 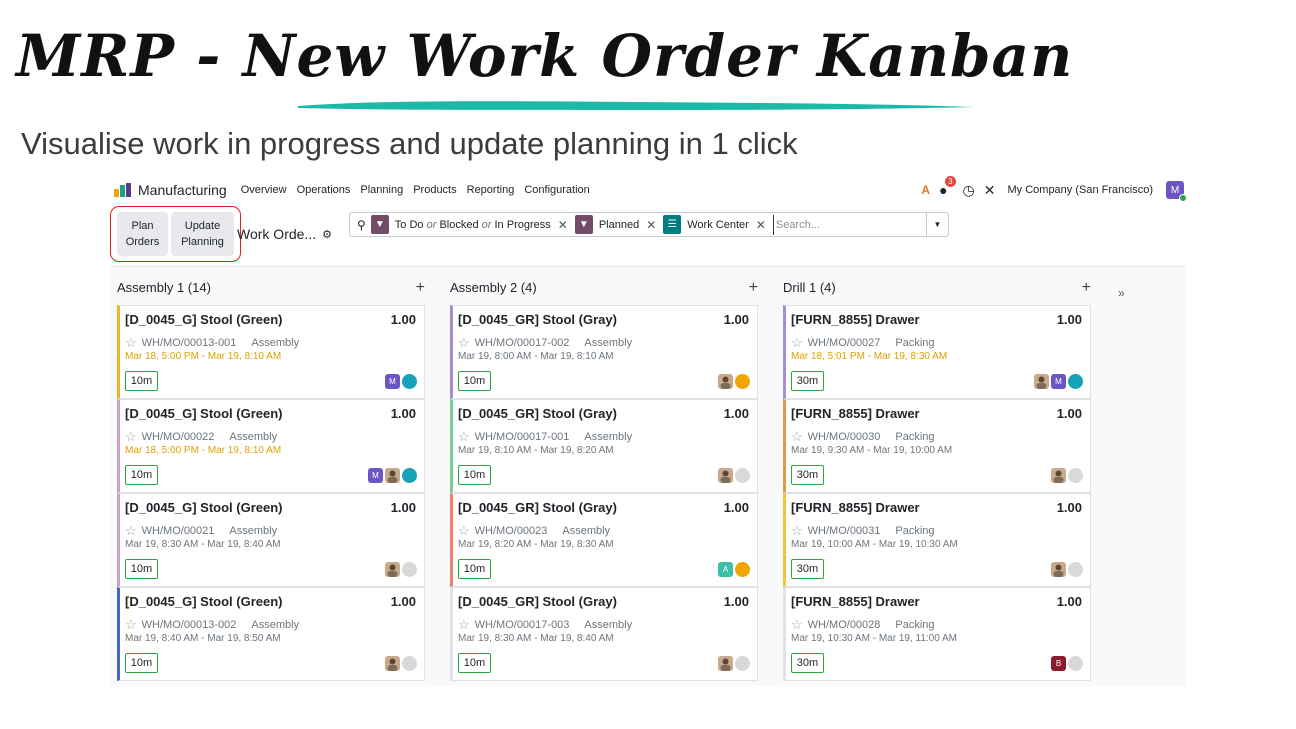 What do you see at coordinates (327, 234) in the screenshot?
I see `gear-icon: ⚙` at bounding box center [327, 234].